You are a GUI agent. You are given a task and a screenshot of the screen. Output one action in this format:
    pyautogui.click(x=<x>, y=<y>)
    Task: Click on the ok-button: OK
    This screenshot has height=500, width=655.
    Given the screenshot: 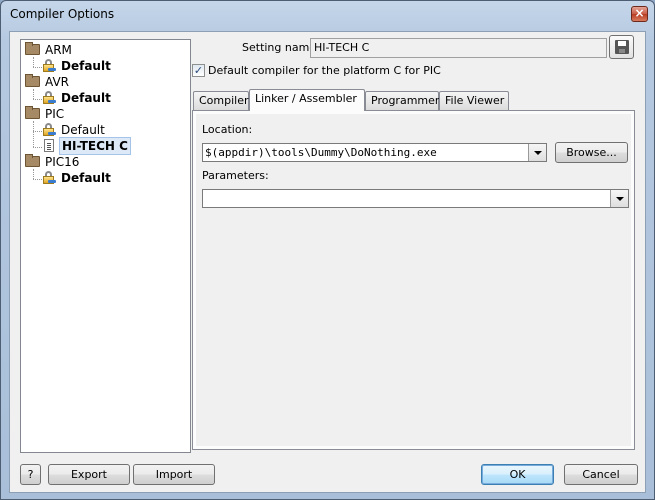 What is the action you would take?
    pyautogui.click(x=517, y=474)
    